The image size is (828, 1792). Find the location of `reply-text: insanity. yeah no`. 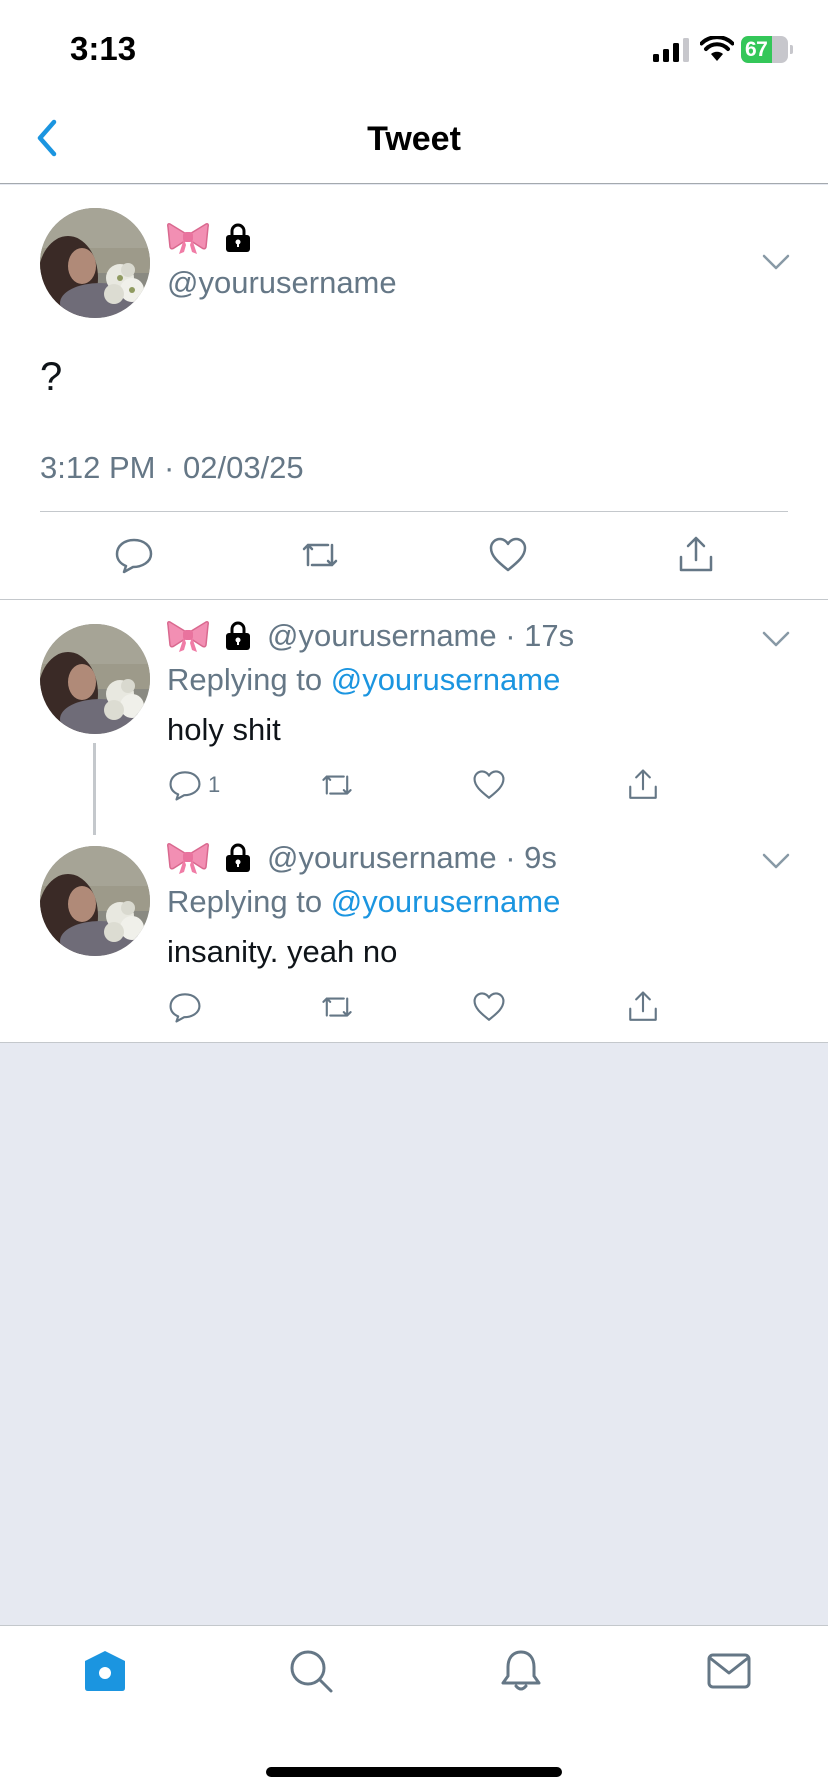

reply-text: insanity. yeah no is located at coordinates (282, 951).